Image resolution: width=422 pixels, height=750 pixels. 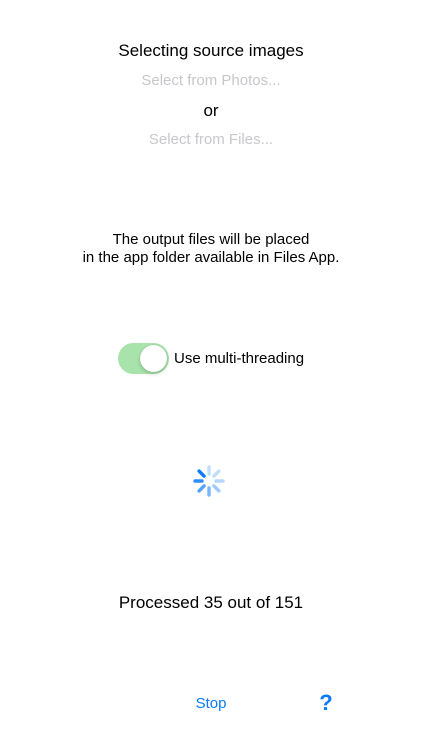 I want to click on multithreading-row: Use multi-threading, so click(x=211, y=358).